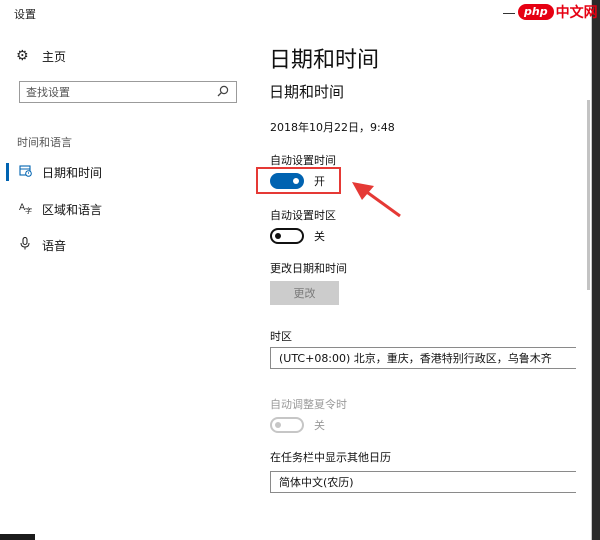  What do you see at coordinates (54, 245) in the screenshot?
I see `sidebar-item-label: 语音` at bounding box center [54, 245].